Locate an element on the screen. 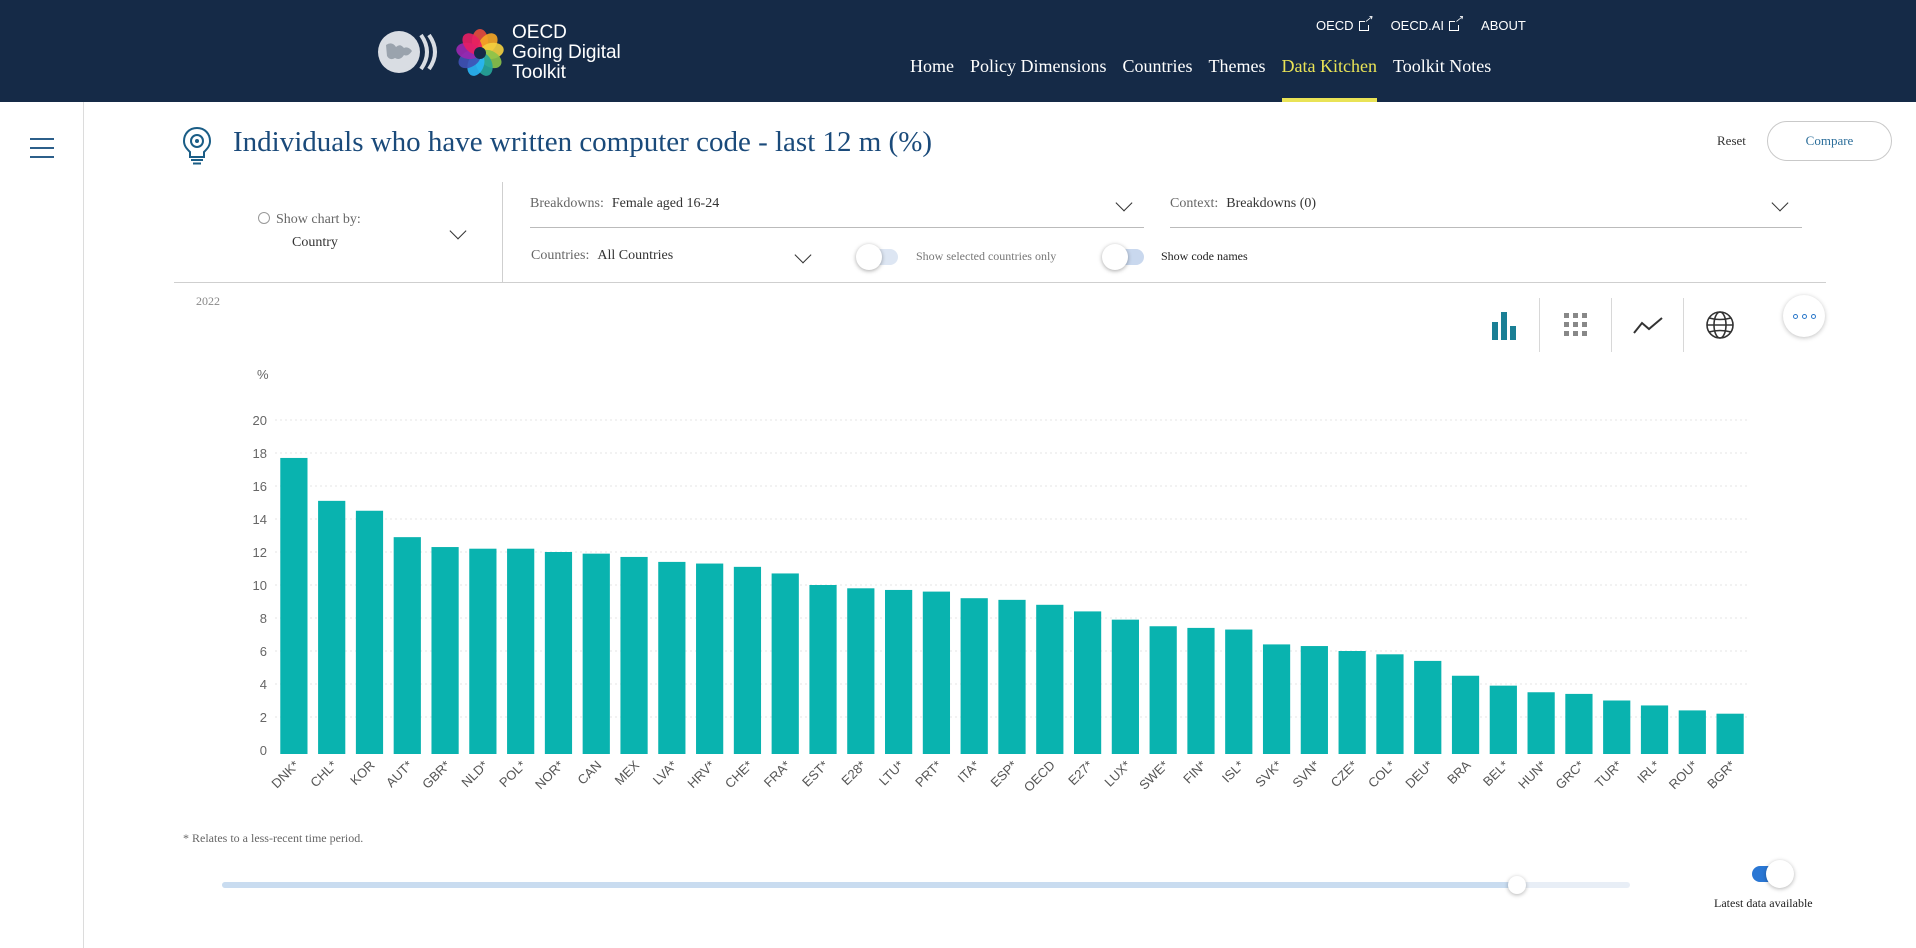 The image size is (1916, 948). bar-deu is located at coordinates (1428, 707).